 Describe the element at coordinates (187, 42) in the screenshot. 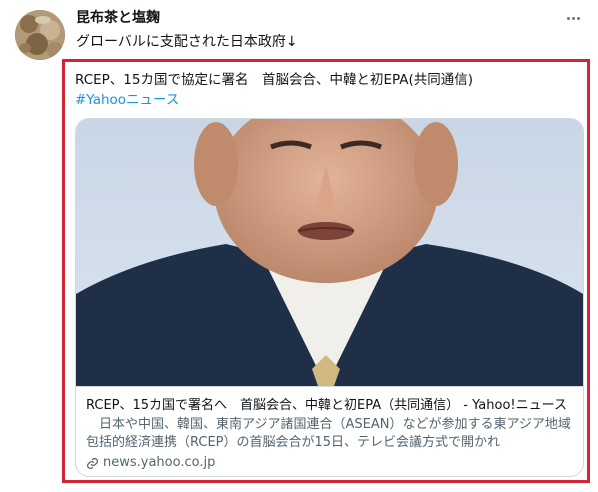

I see `tweet-text: グローバルに支配された日本政府↓` at that location.